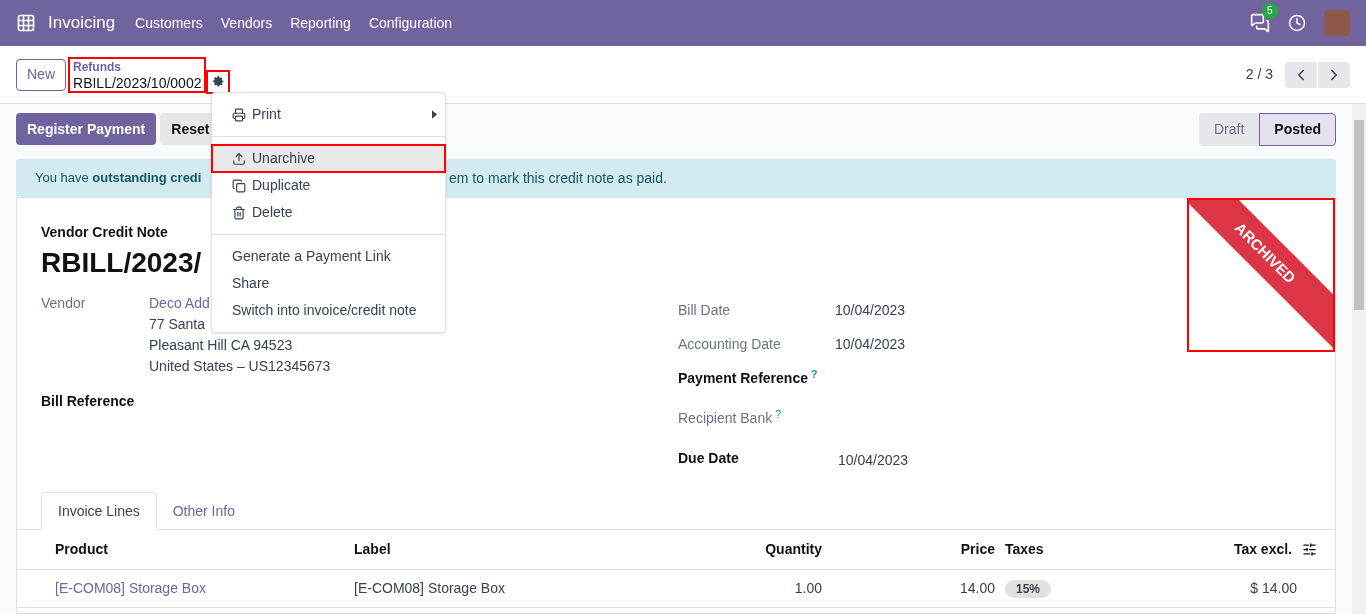 The width and height of the screenshot is (1366, 614). What do you see at coordinates (328, 283) in the screenshot?
I see `dropdown-menu-item: Share` at bounding box center [328, 283].